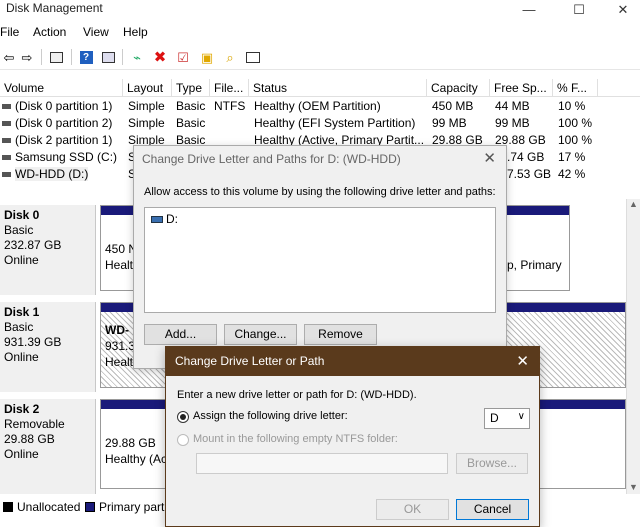  Describe the element at coordinates (529, 10) in the screenshot. I see `minimize-button: —` at that location.